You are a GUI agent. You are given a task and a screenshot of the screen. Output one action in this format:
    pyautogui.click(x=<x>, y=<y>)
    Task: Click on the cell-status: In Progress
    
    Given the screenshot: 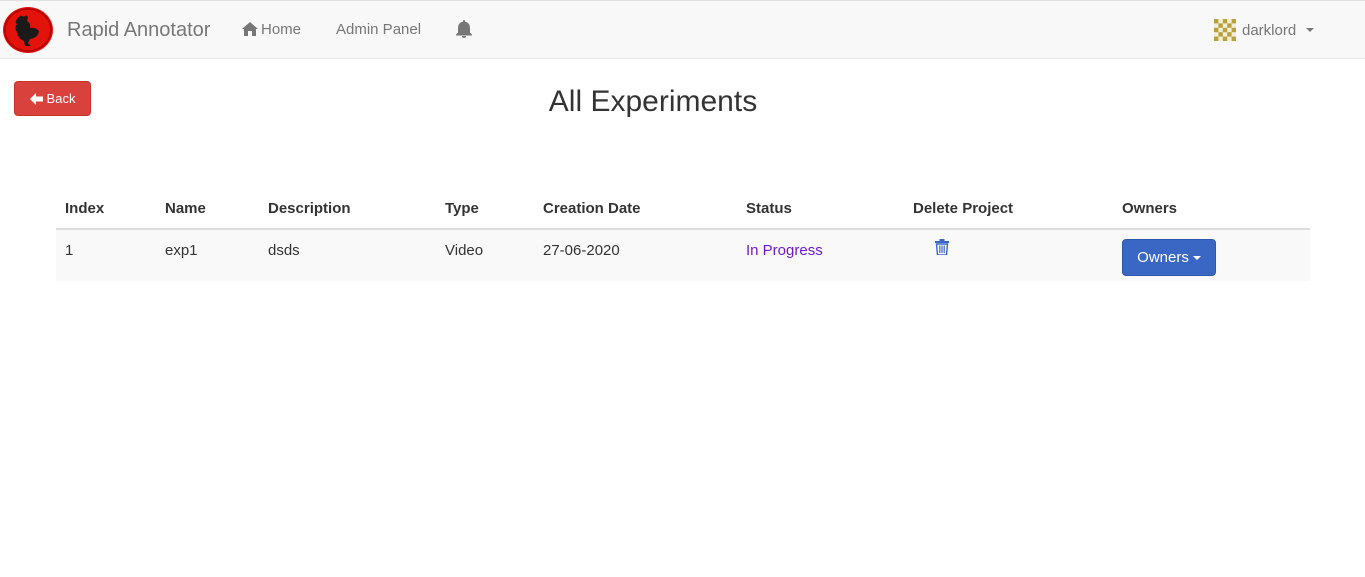 What is the action you would take?
    pyautogui.click(x=820, y=255)
    